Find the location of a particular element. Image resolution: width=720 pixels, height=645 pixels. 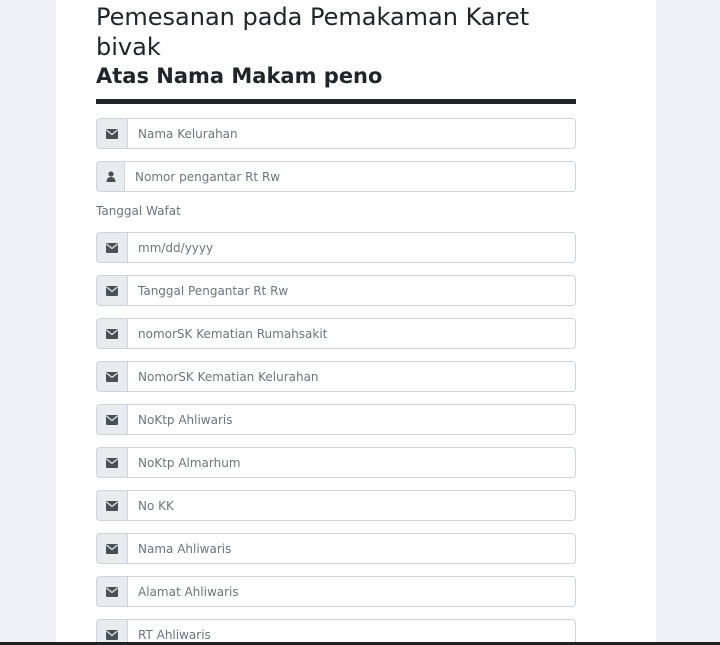

input-group-sk-rumahsakit is located at coordinates (336, 333).